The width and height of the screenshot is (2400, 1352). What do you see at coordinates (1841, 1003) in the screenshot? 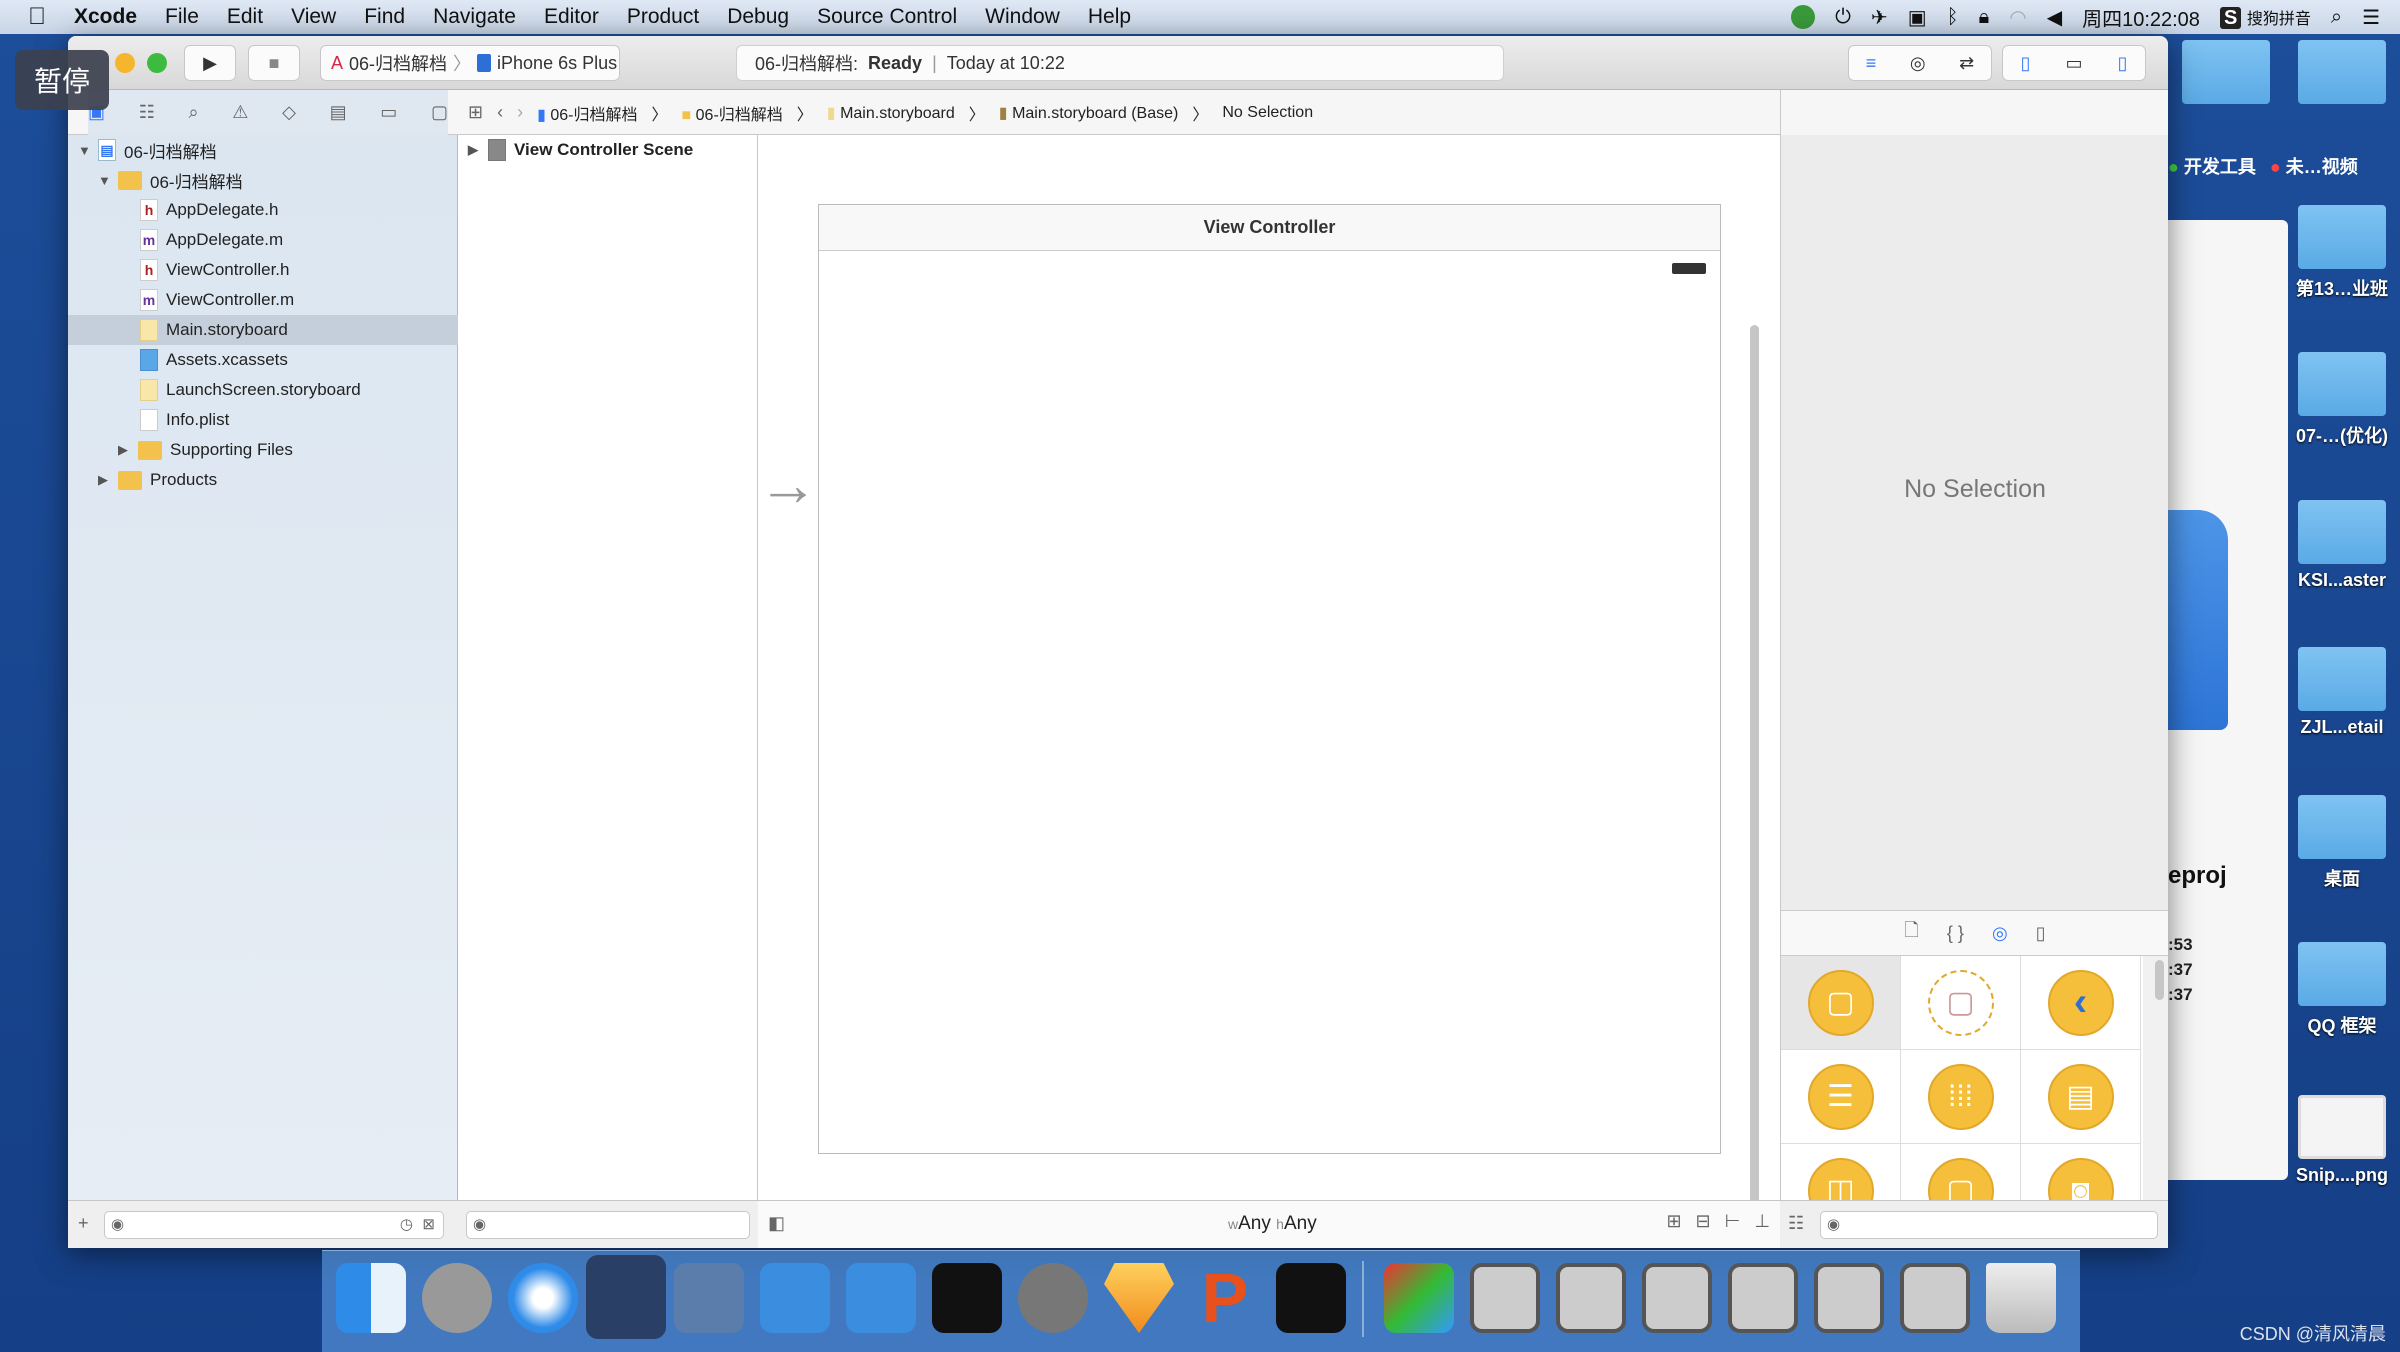
I see `library-item-view-controller: ▢` at bounding box center [1841, 1003].